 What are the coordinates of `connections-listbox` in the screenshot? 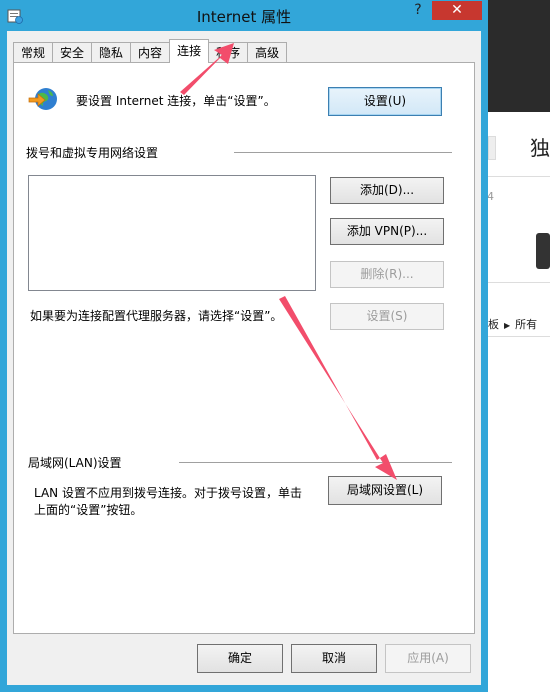 It's located at (172, 233).